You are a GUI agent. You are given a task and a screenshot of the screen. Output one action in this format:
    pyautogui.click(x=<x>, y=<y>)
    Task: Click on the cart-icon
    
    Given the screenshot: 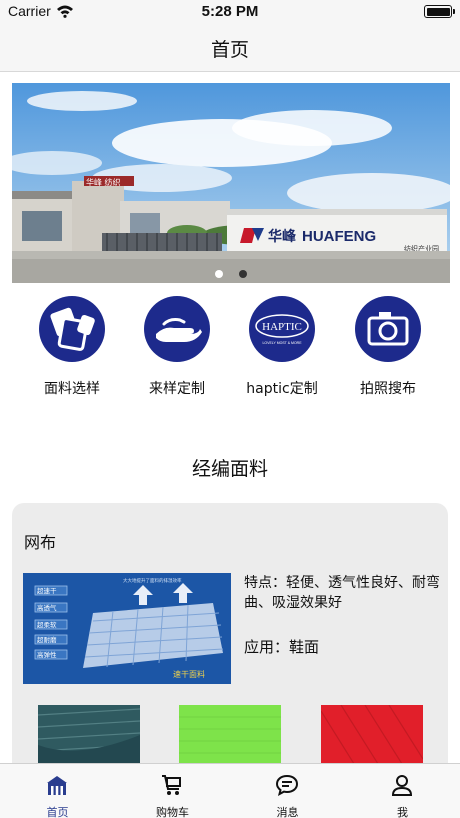 What is the action you would take?
    pyautogui.click(x=171, y=785)
    